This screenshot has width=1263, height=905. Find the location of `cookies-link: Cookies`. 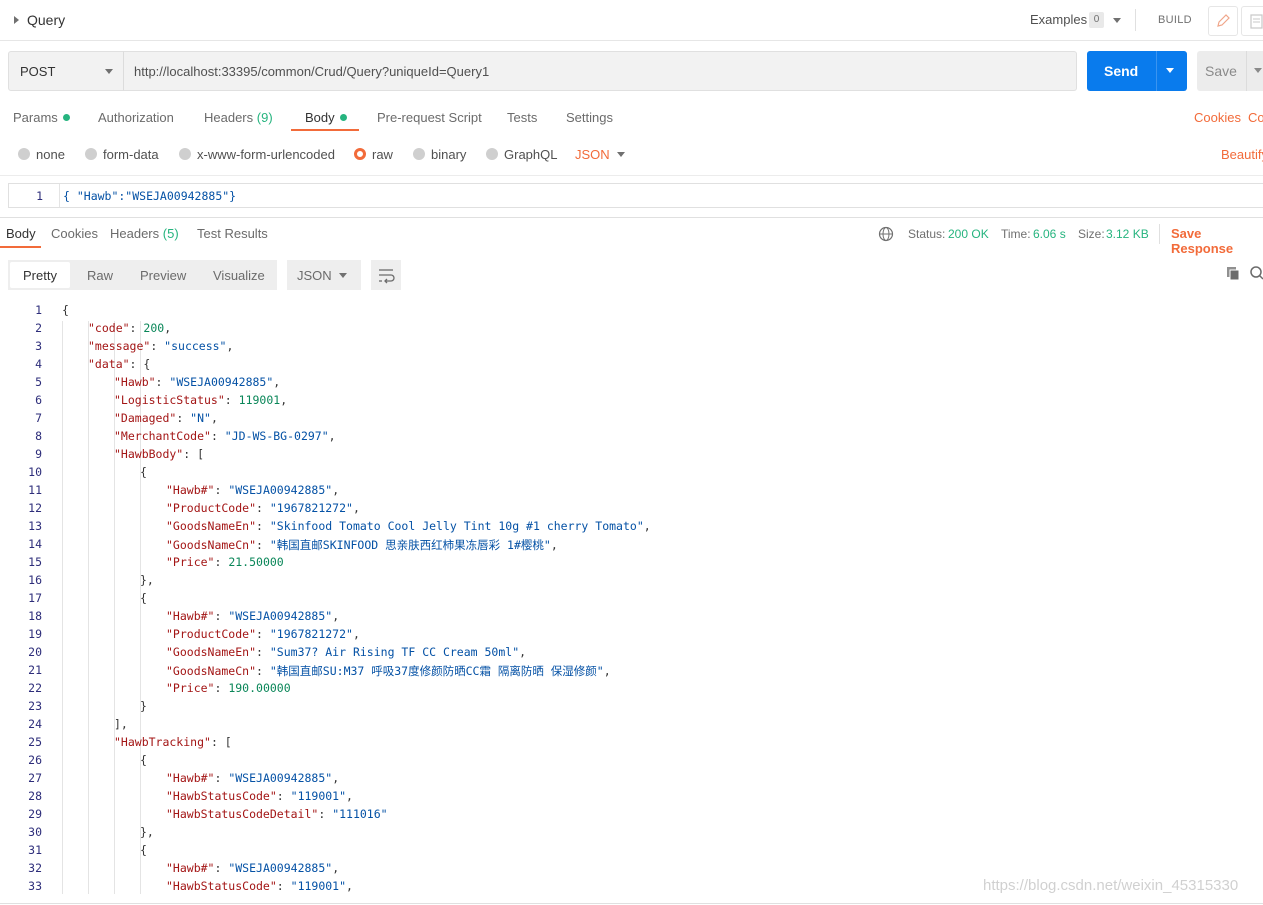

cookies-link: Cookies is located at coordinates (1217, 117).